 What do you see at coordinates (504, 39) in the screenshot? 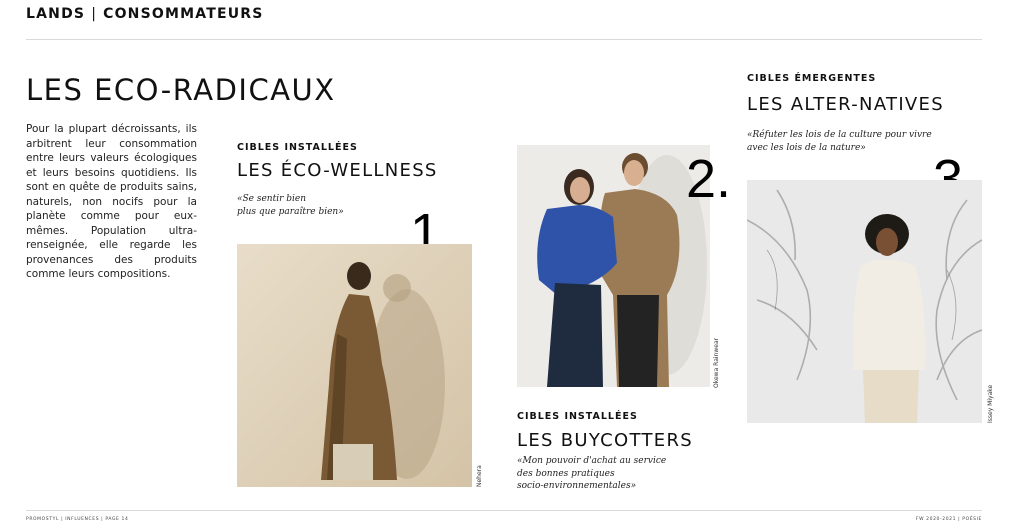
I see `header-divider` at bounding box center [504, 39].